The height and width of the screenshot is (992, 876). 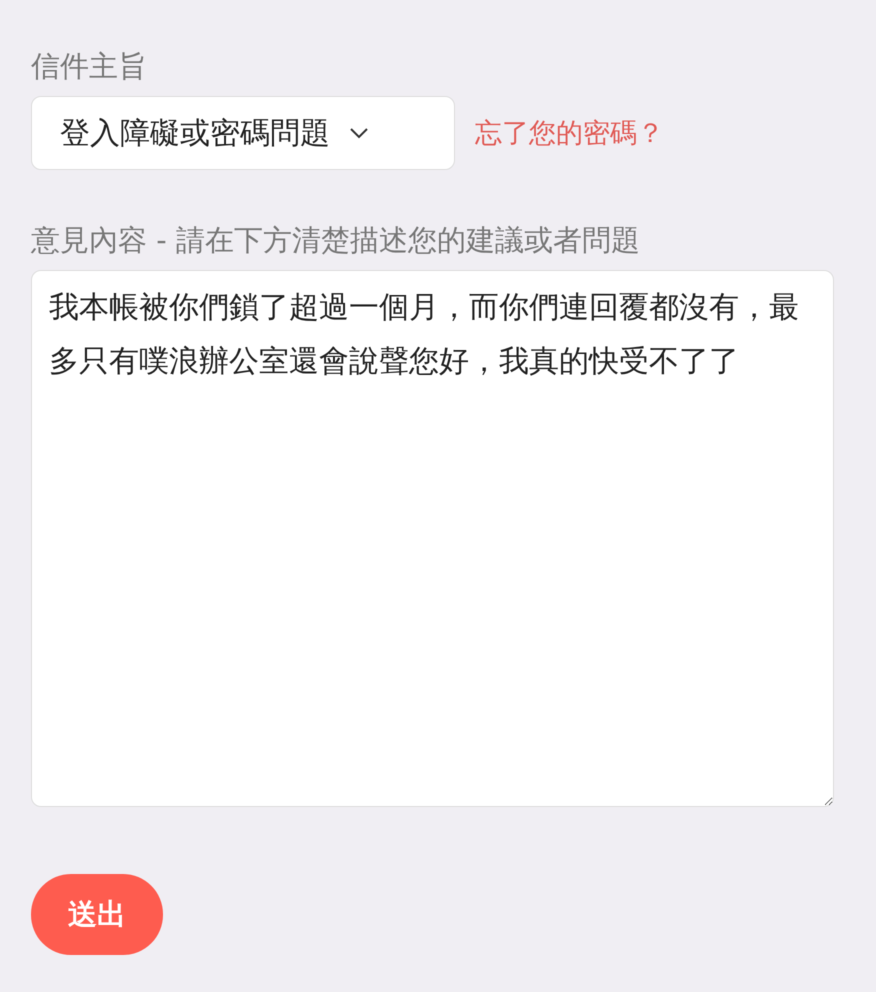 I want to click on subject-dropdown: 登入障礙或密碼問題, so click(x=243, y=133).